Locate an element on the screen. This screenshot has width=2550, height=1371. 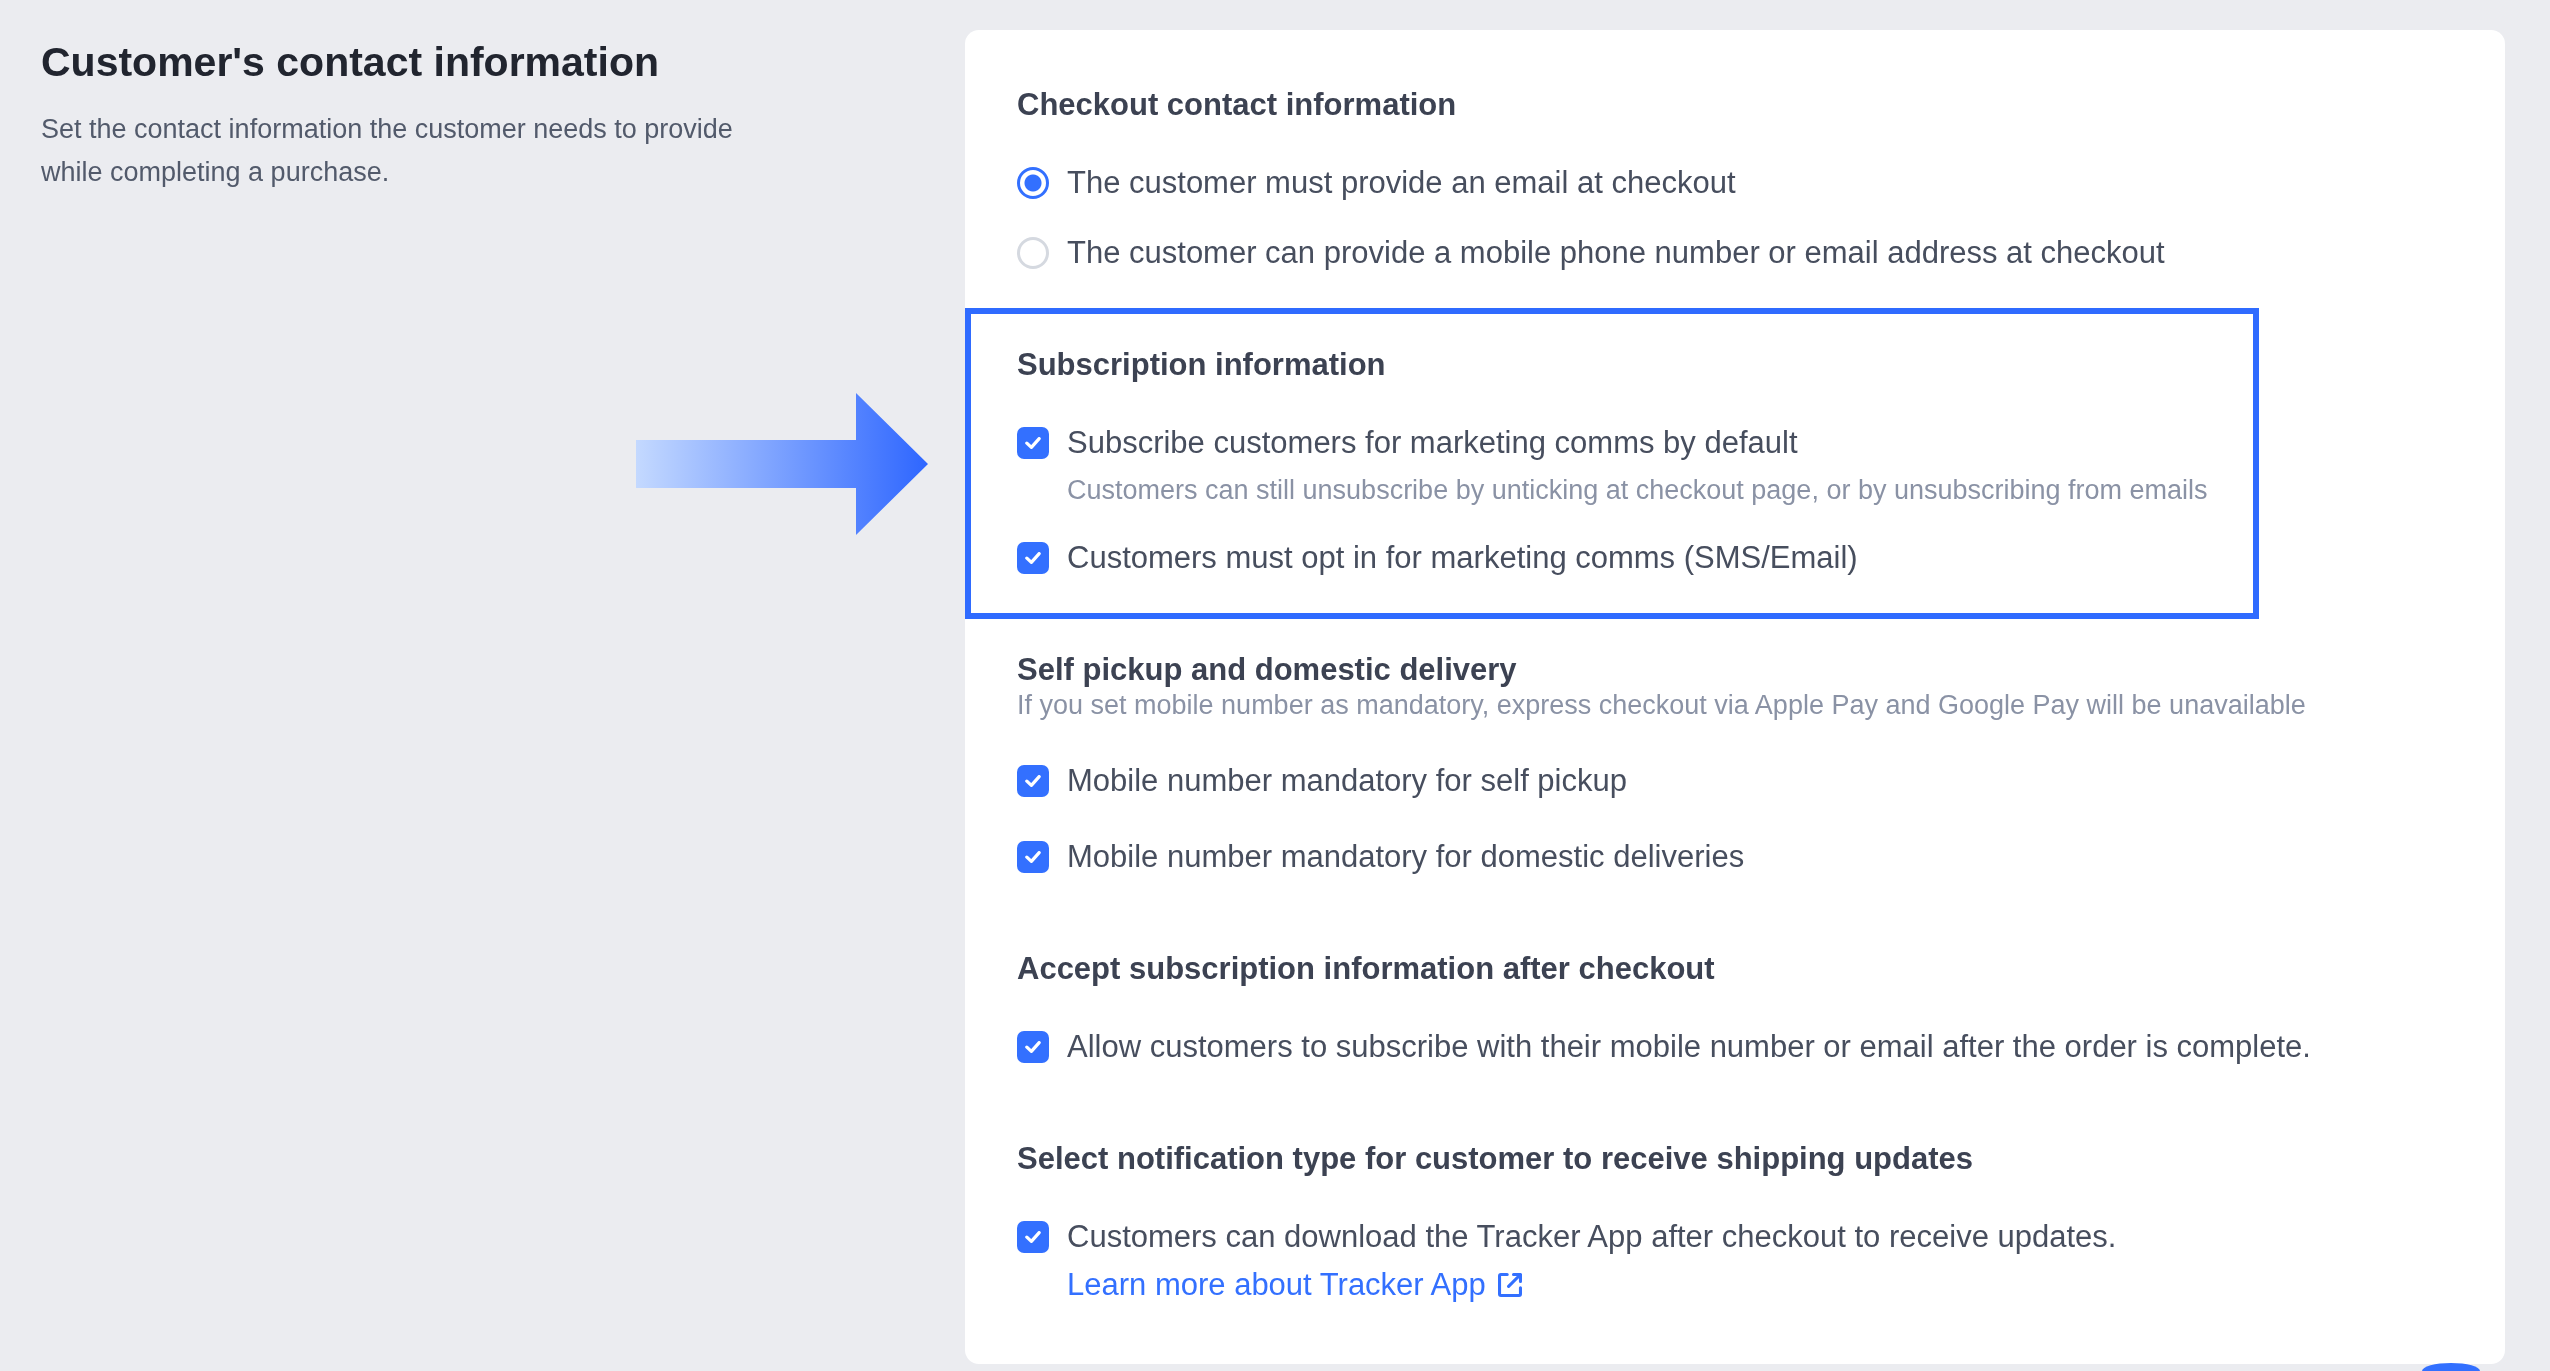
option-label: Allow customers to subscribe with their mobile number or email after the order is complete. is located at coordinates (1689, 1047).